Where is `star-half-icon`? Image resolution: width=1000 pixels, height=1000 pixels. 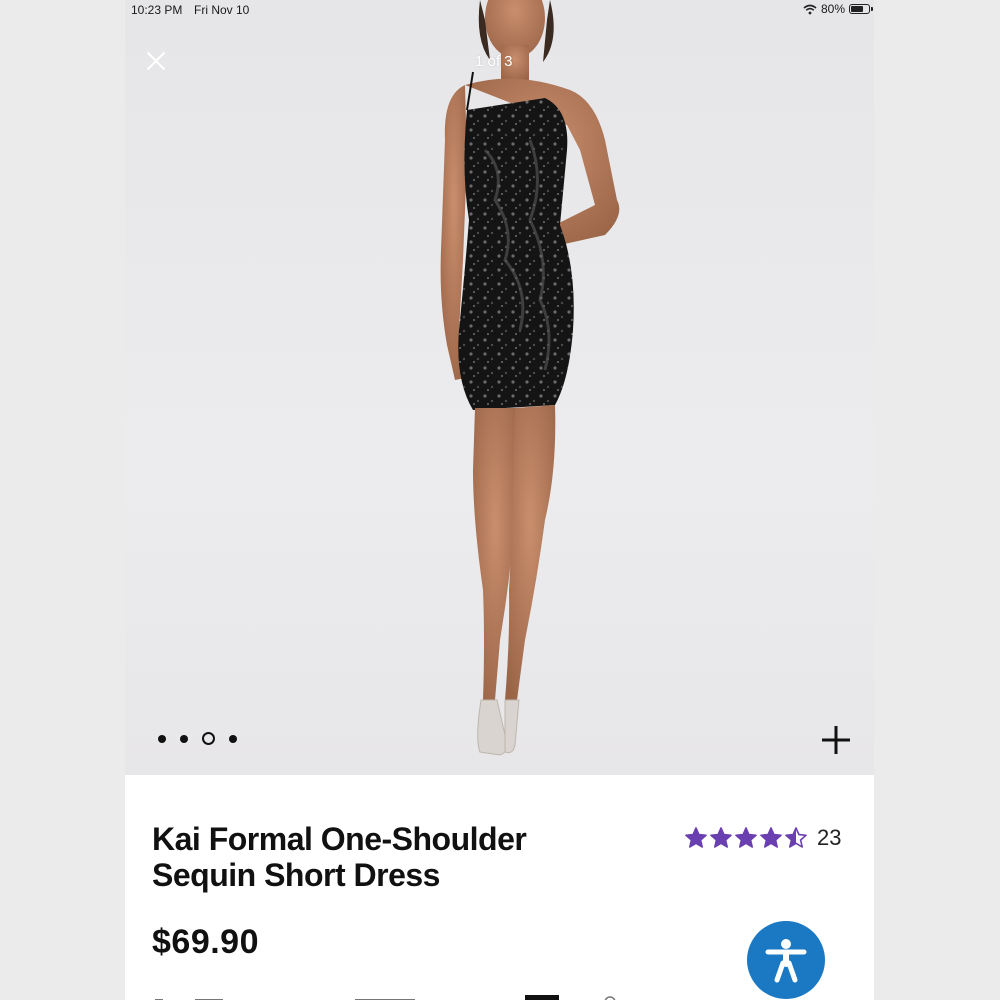 star-half-icon is located at coordinates (796, 837).